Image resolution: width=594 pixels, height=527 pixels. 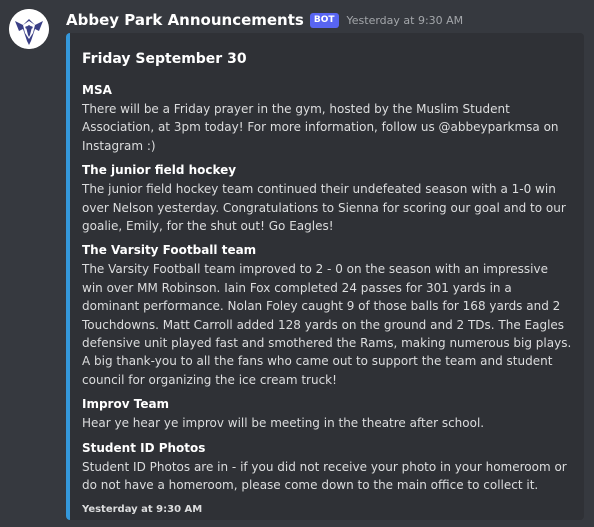 I want to click on avatar, so click(x=29, y=29).